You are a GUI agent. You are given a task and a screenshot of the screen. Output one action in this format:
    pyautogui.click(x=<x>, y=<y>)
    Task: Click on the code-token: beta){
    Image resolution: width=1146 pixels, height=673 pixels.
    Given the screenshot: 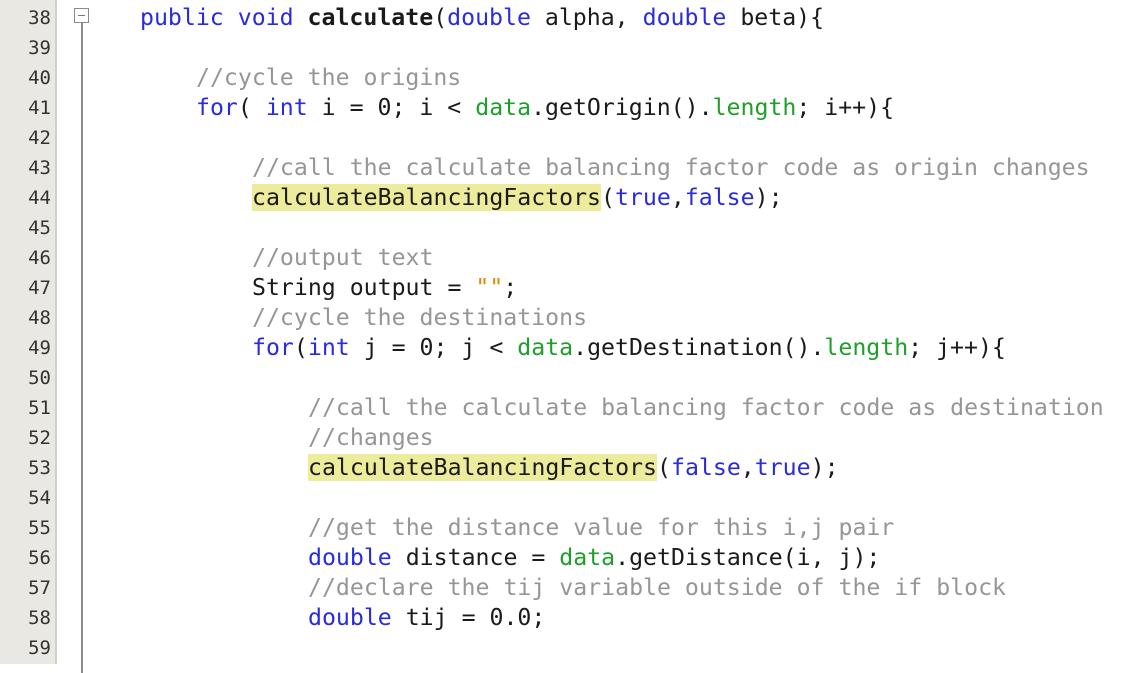 What is the action you would take?
    pyautogui.click(x=775, y=17)
    